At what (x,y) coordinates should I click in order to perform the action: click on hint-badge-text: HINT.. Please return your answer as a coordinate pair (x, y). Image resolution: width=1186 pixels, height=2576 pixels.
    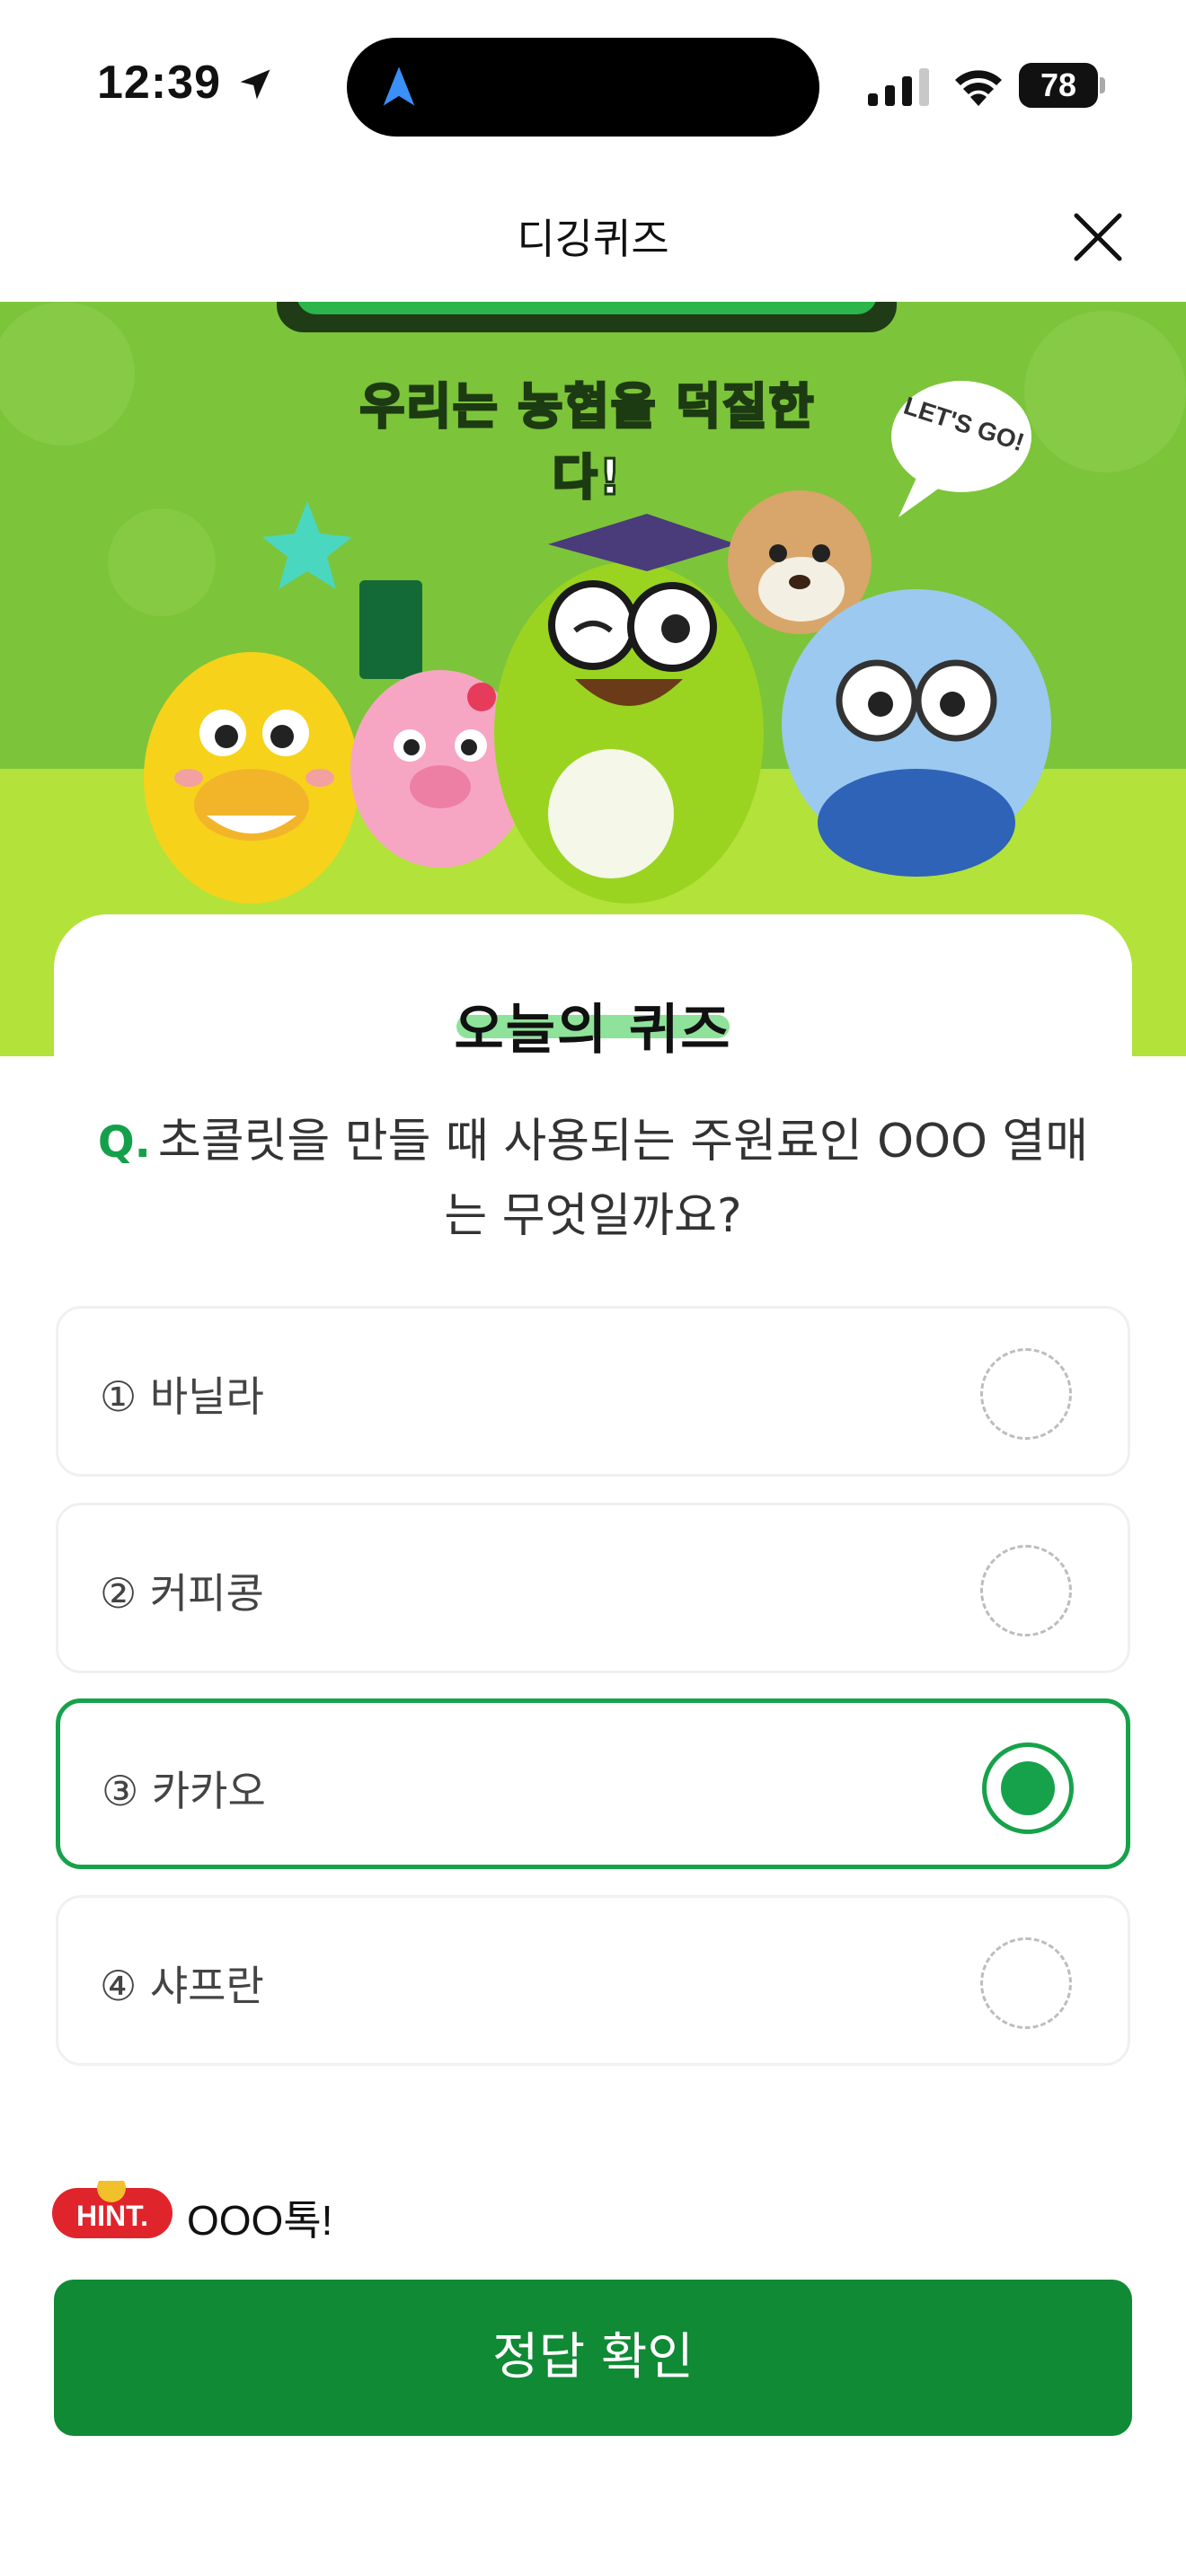
    Looking at the image, I should click on (112, 2216).